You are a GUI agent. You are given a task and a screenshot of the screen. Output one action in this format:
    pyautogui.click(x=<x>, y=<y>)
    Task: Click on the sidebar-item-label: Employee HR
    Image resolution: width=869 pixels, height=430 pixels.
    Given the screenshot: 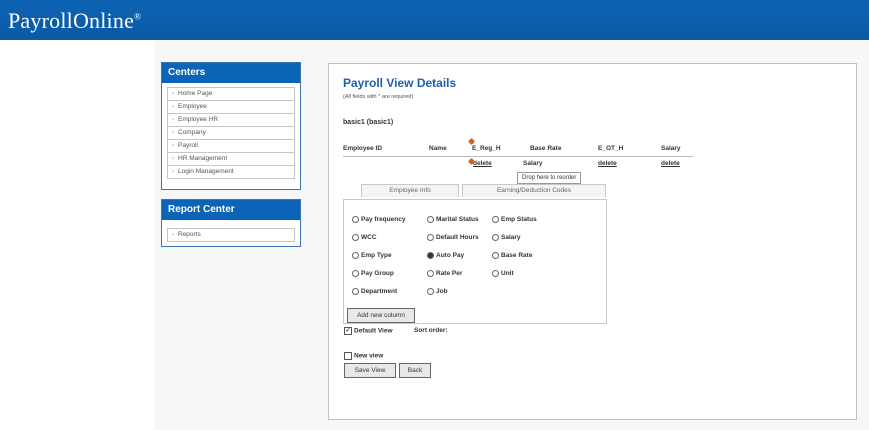 What is the action you would take?
    pyautogui.click(x=198, y=119)
    